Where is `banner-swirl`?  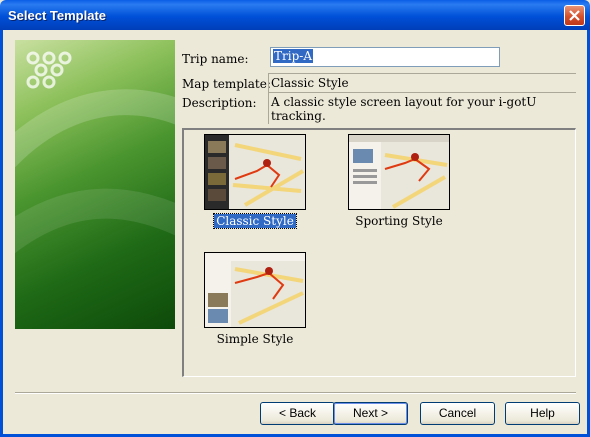 banner-swirl is located at coordinates (95, 152).